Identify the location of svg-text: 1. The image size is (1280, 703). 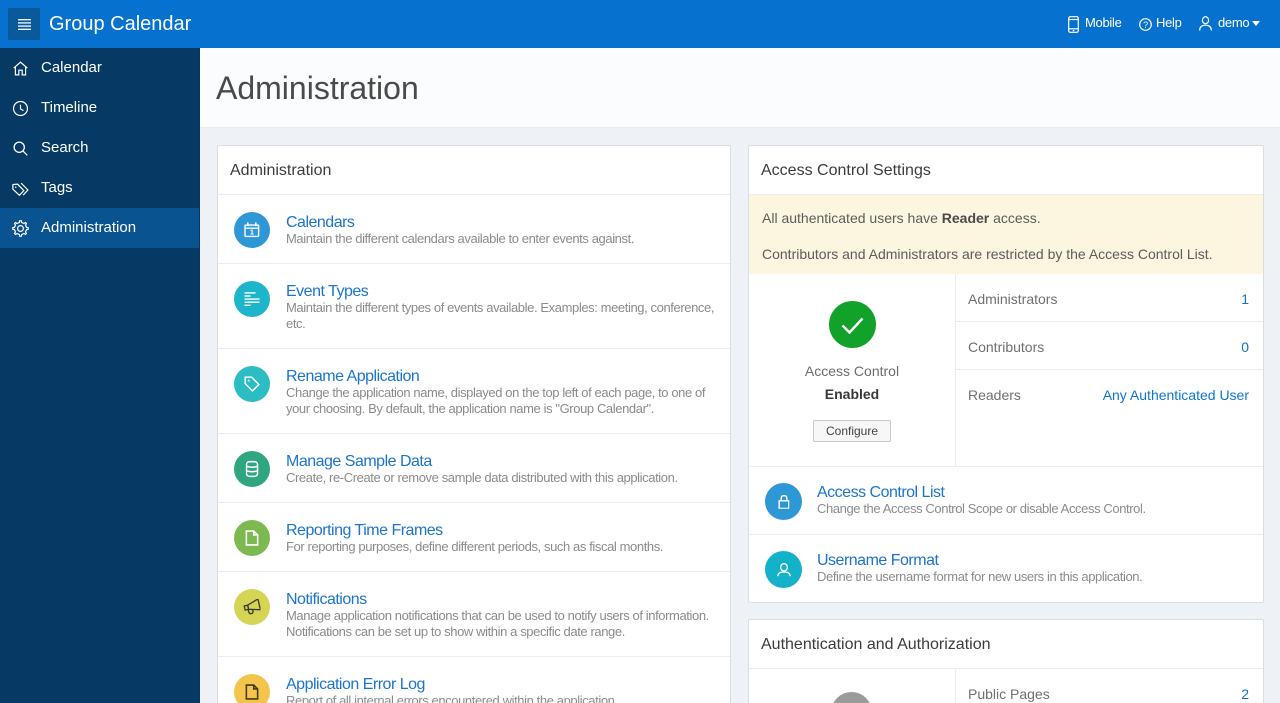
(252, 232).